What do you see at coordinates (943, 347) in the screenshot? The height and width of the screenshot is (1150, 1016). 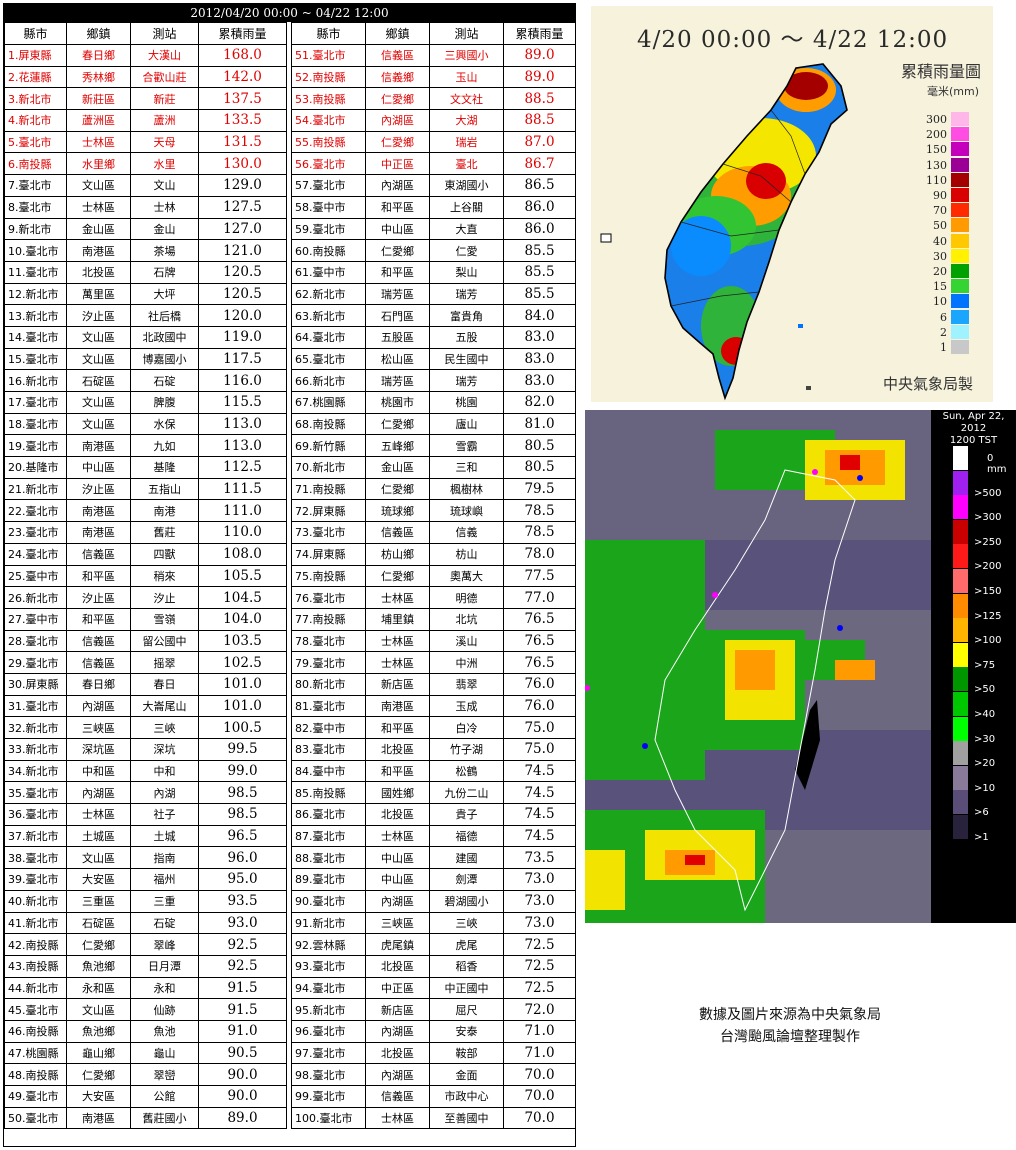 I see `map-legend-label: 1` at bounding box center [943, 347].